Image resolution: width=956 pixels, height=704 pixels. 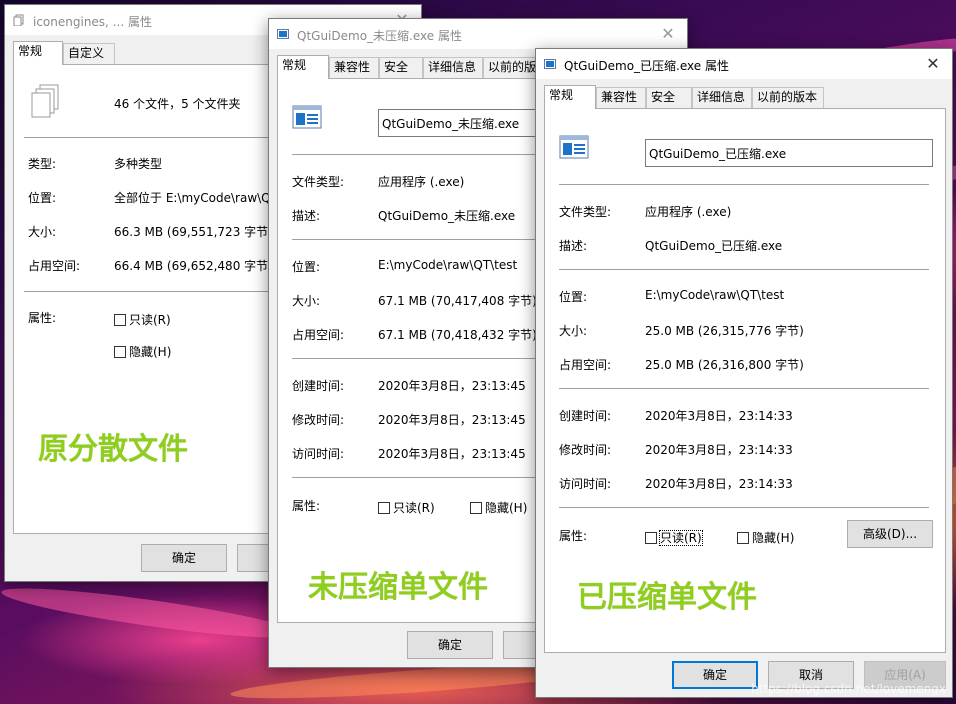 What do you see at coordinates (744, 64) in the screenshot?
I see `title-bar: QtGuiDemo_已压缩.exe 属性` at bounding box center [744, 64].